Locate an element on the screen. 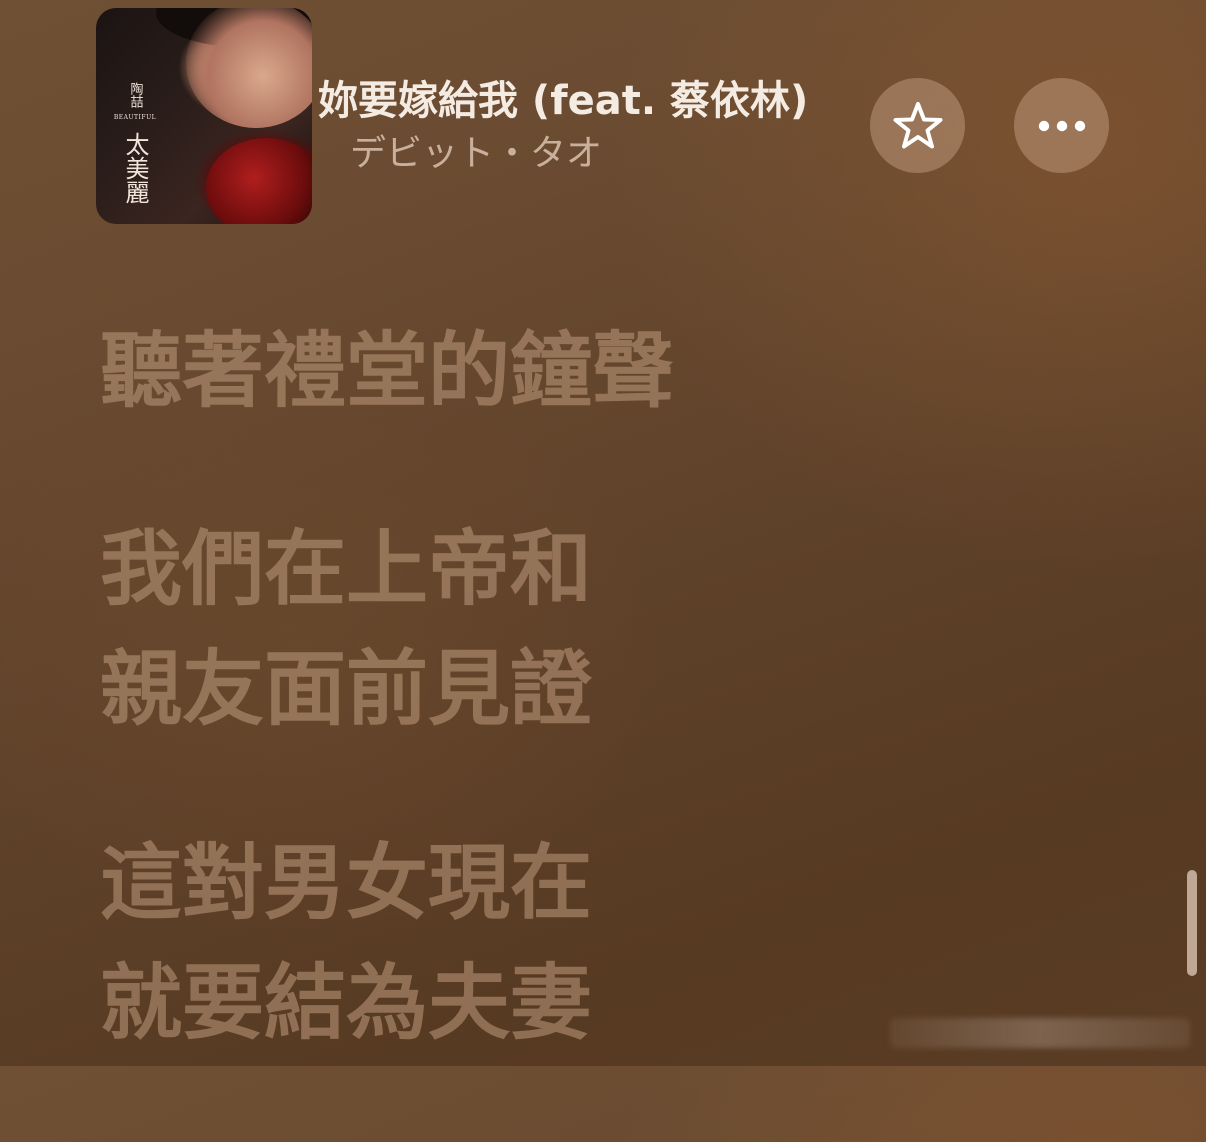  blurred-watermark is located at coordinates (1040, 1033).